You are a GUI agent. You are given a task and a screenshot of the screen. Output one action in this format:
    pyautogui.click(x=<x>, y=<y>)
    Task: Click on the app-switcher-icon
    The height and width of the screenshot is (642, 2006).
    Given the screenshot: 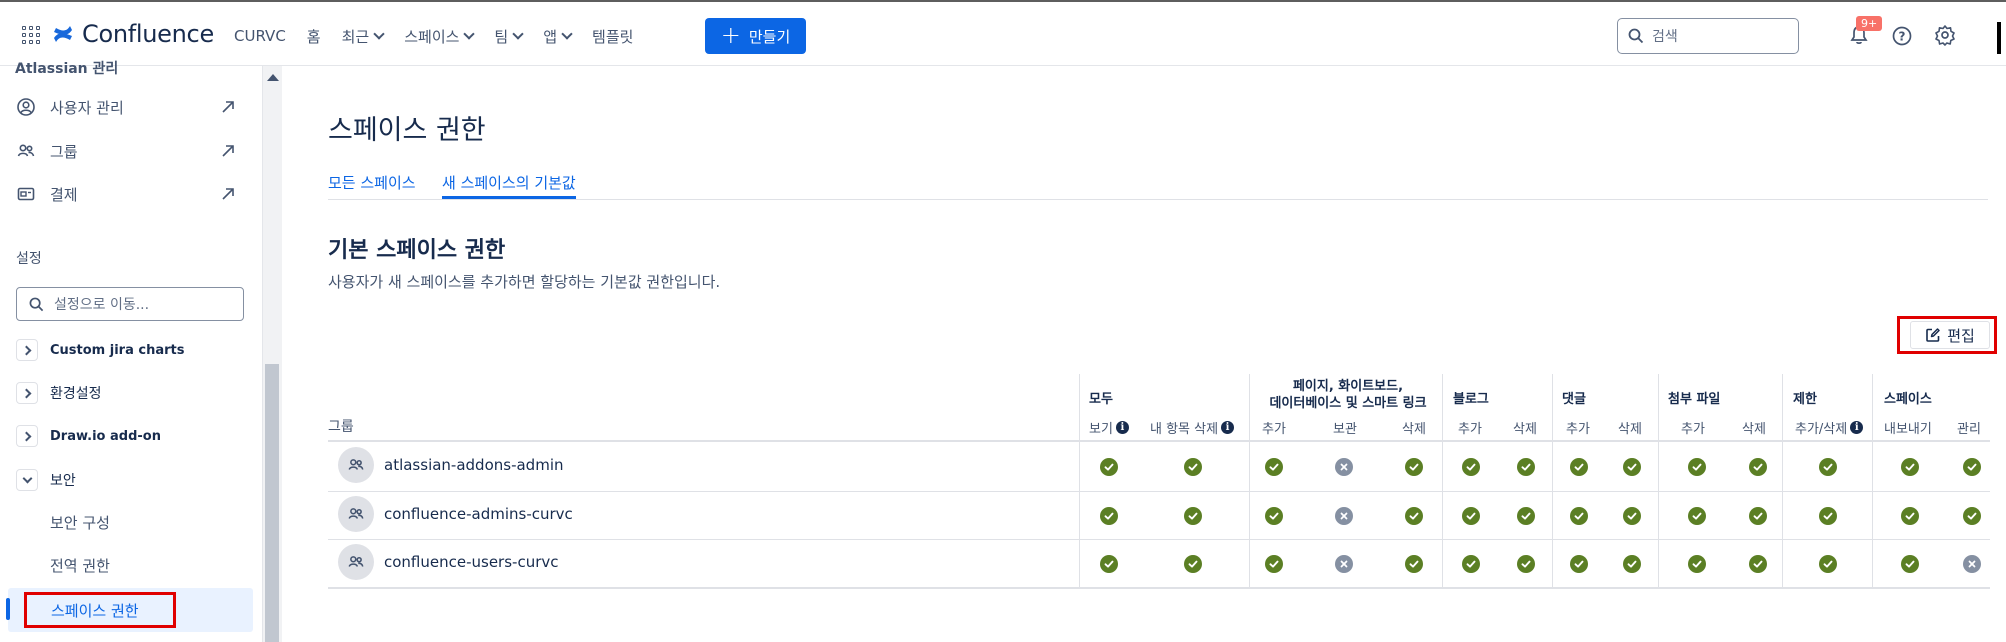 What is the action you would take?
    pyautogui.click(x=31, y=35)
    